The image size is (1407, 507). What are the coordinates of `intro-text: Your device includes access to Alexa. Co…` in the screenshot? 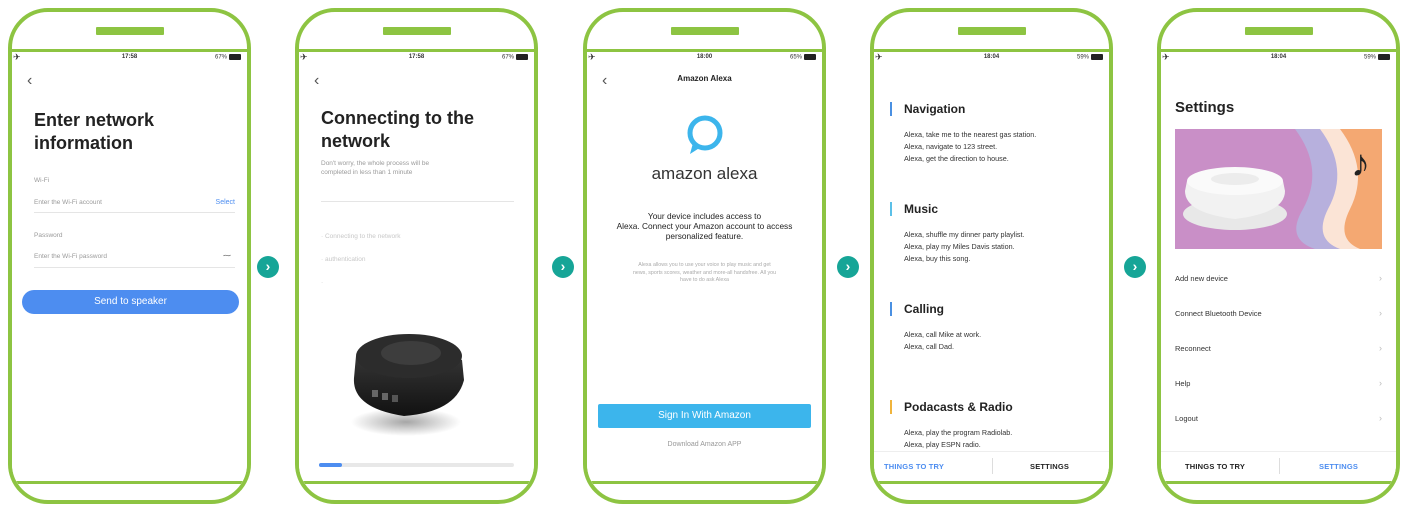 It's located at (704, 226).